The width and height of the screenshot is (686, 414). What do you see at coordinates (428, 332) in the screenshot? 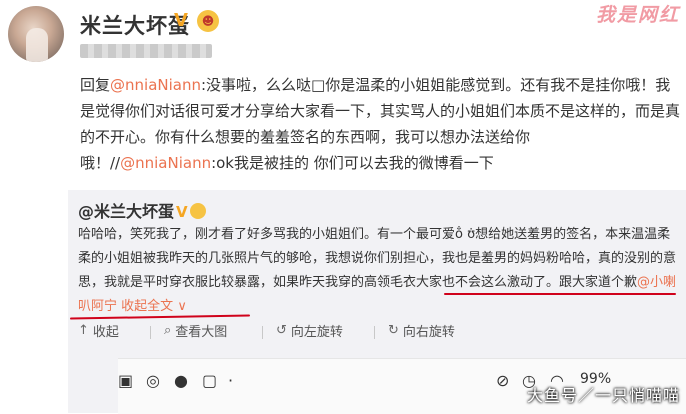
I see `rotate-right-label: 向右旋转` at bounding box center [428, 332].